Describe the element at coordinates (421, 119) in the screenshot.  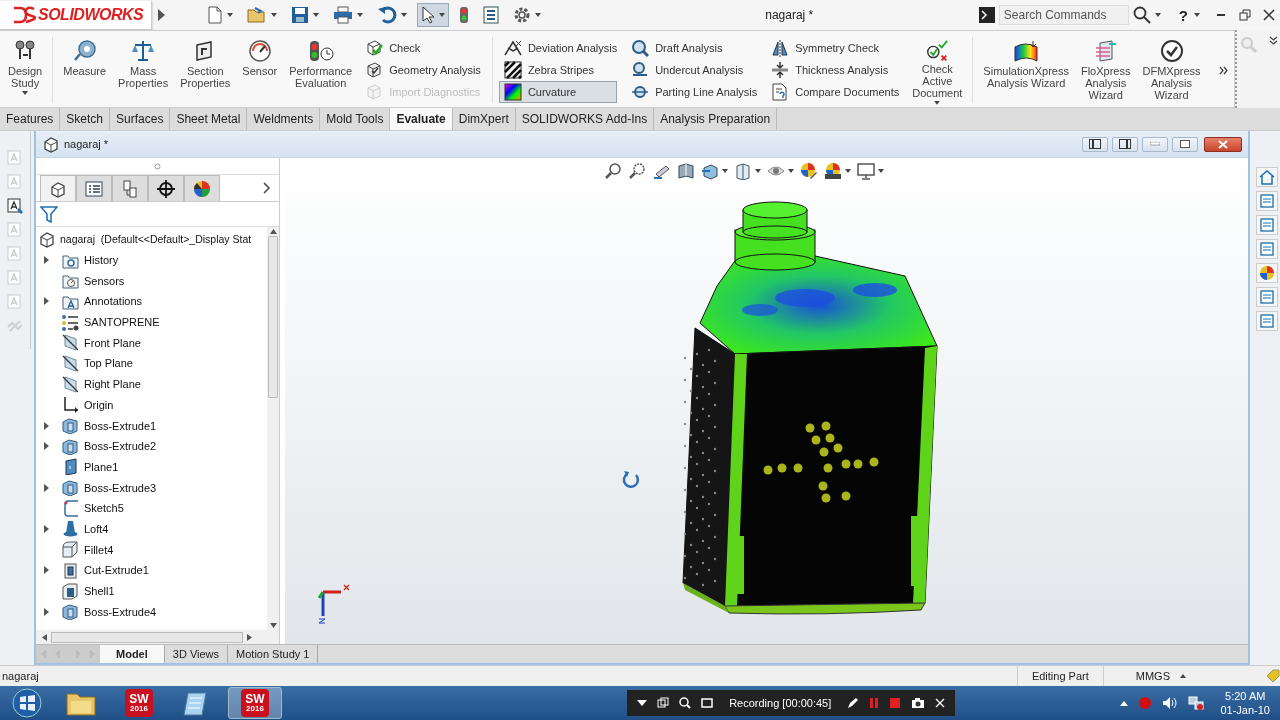
I see `command-tab: Evaluate` at that location.